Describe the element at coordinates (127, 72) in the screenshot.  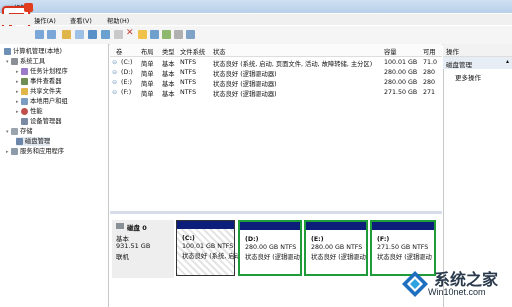
I see `cell-volume: (D:)` at that location.